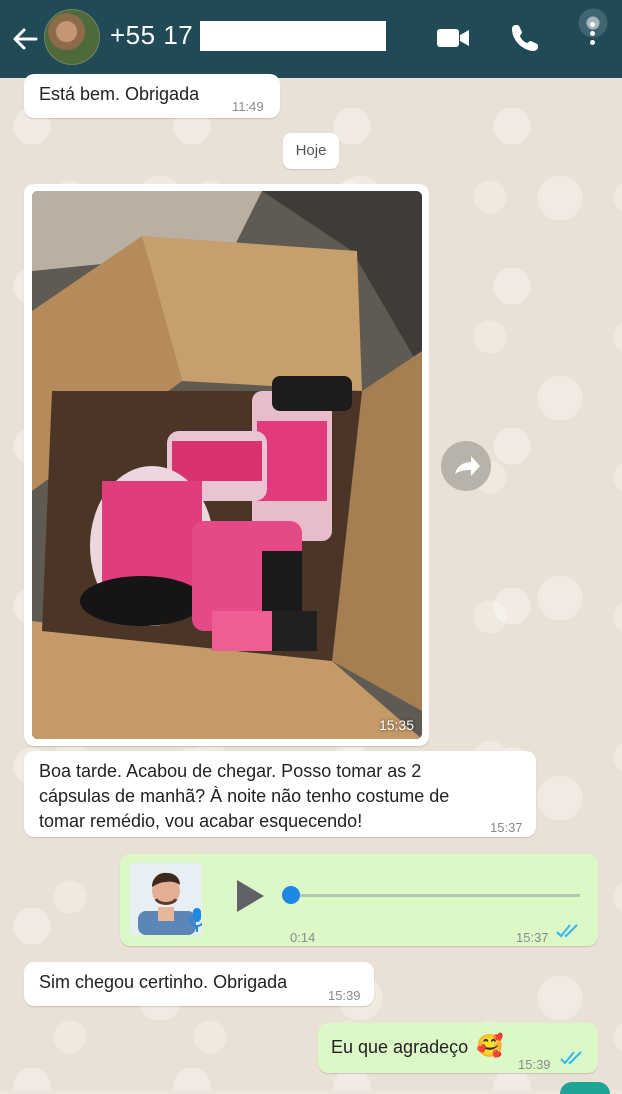 The height and width of the screenshot is (1094, 622). What do you see at coordinates (585, 1088) in the screenshot?
I see `floating-action-button` at bounding box center [585, 1088].